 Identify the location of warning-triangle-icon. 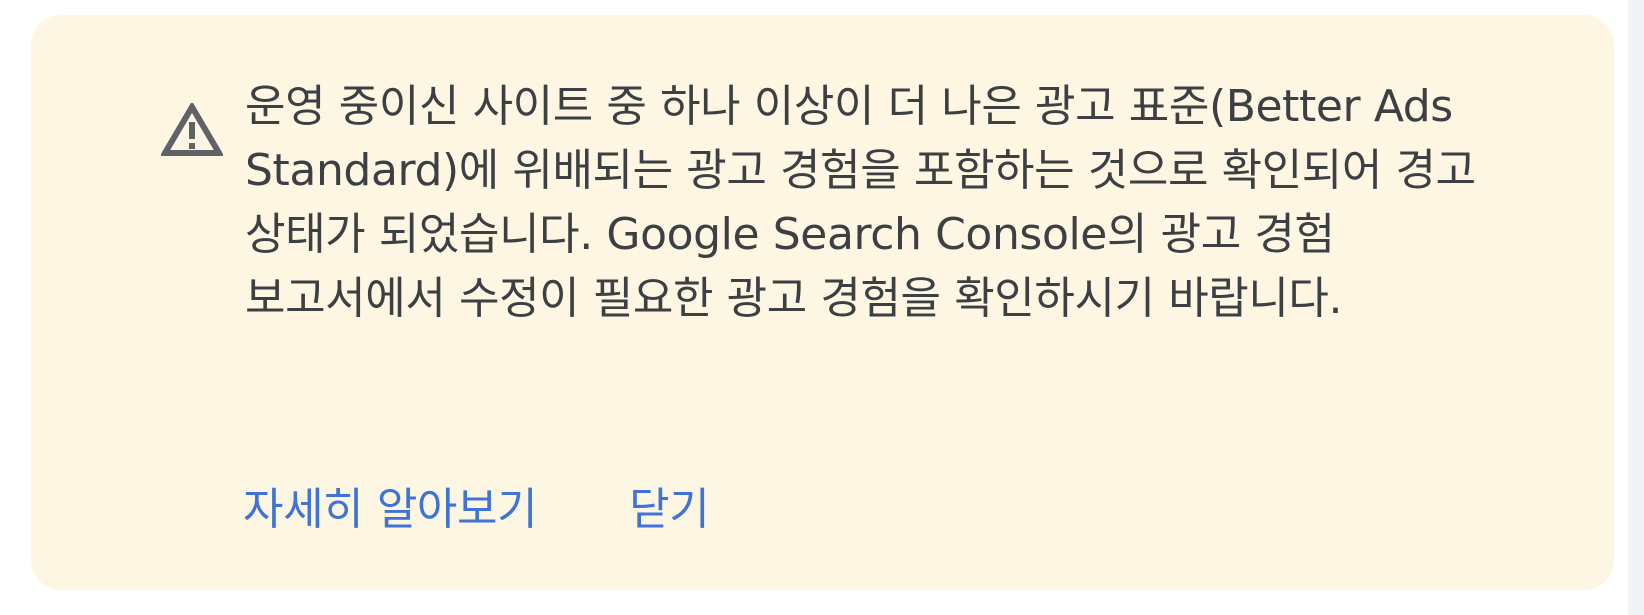
(192, 129).